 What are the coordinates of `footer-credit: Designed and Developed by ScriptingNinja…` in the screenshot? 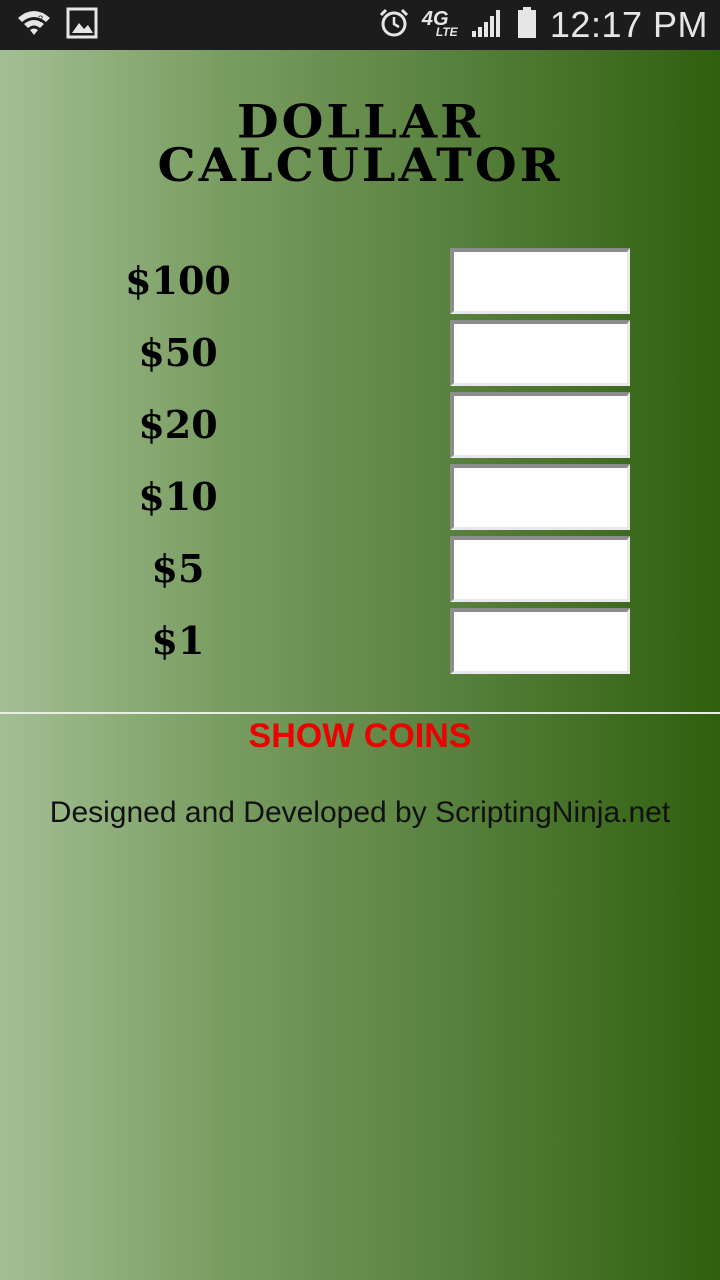 It's located at (360, 812).